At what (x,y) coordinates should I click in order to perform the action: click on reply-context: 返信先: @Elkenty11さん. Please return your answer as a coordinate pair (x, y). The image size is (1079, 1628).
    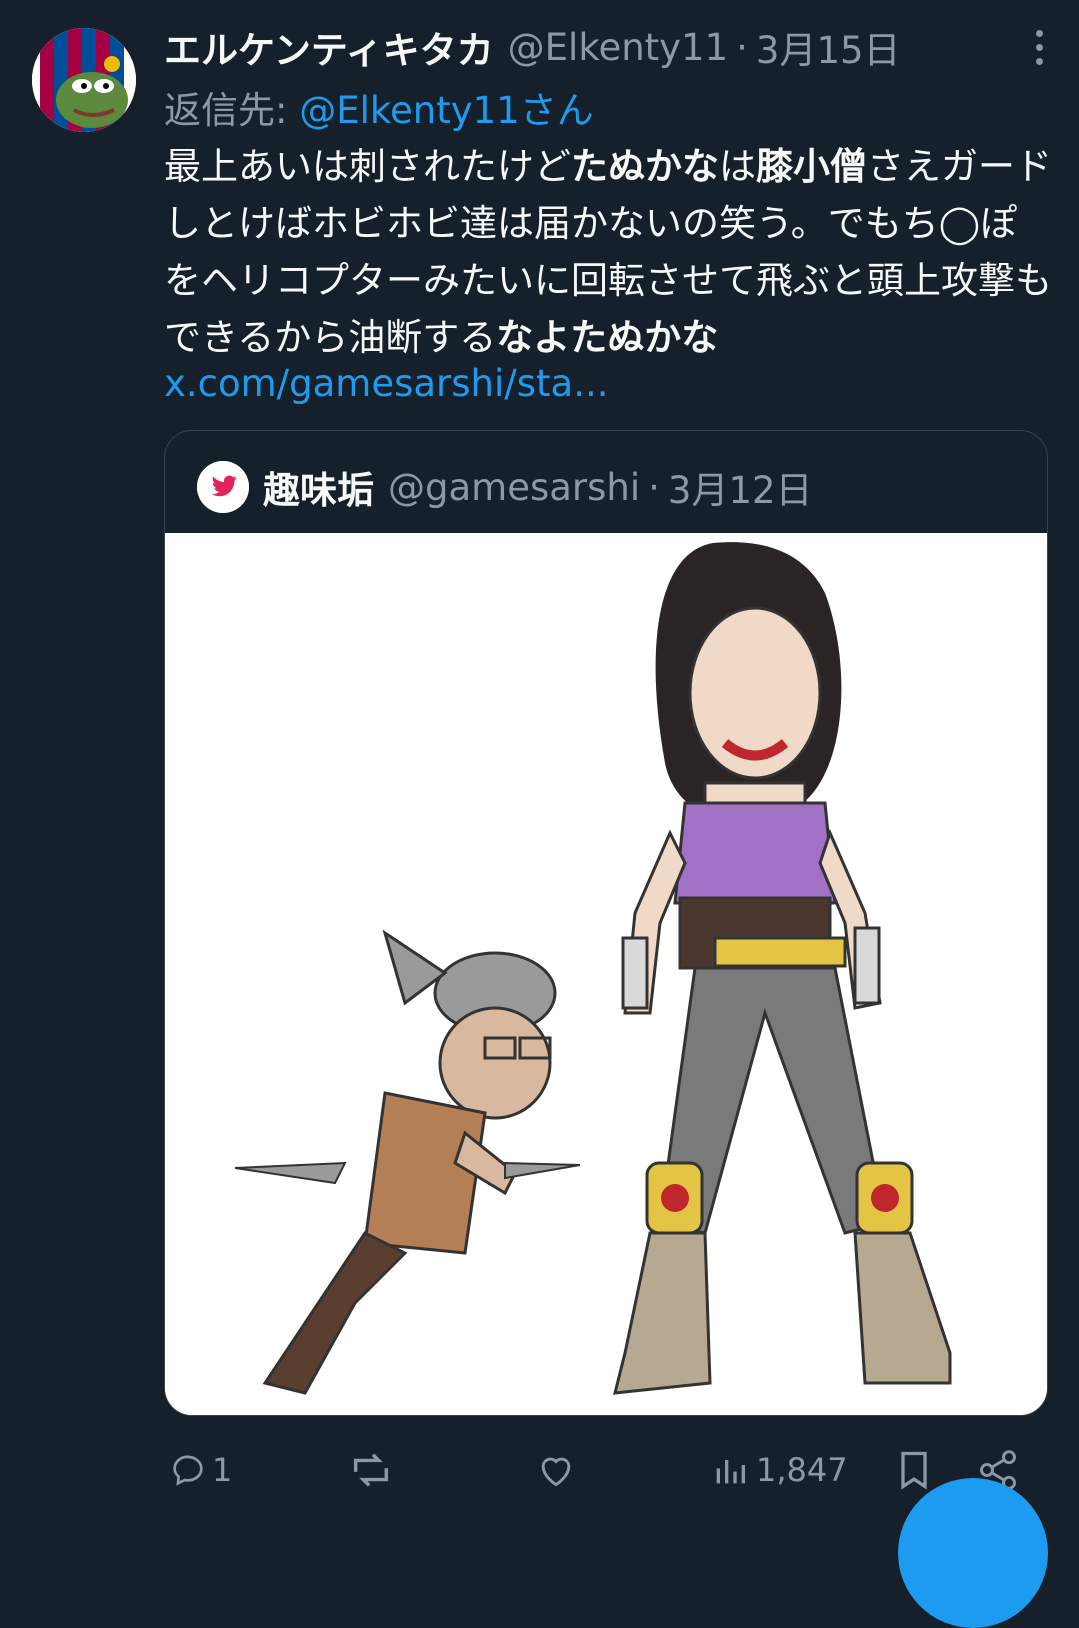
    Looking at the image, I should click on (379, 107).